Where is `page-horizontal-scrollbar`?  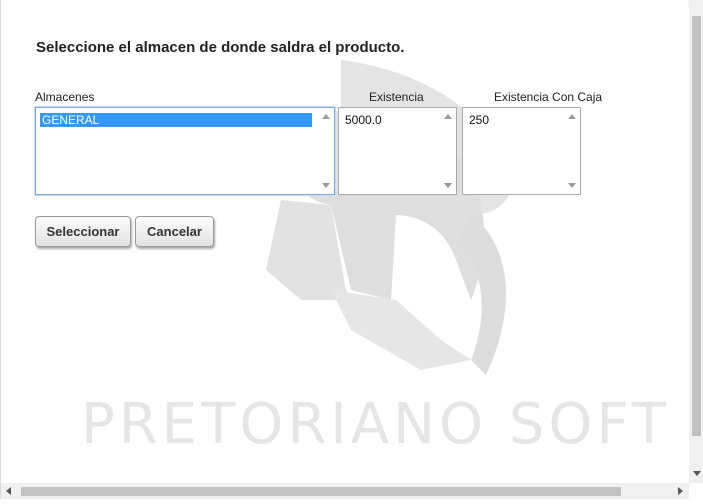
page-horizontal-scrollbar is located at coordinates (345, 491).